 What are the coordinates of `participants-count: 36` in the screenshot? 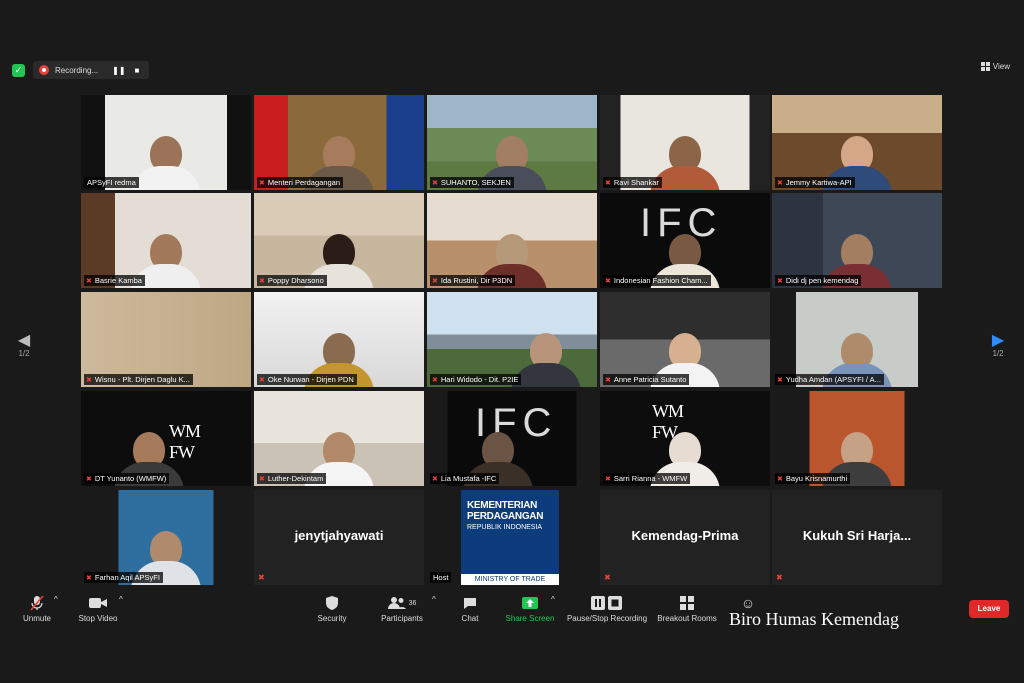 It's located at (412, 603).